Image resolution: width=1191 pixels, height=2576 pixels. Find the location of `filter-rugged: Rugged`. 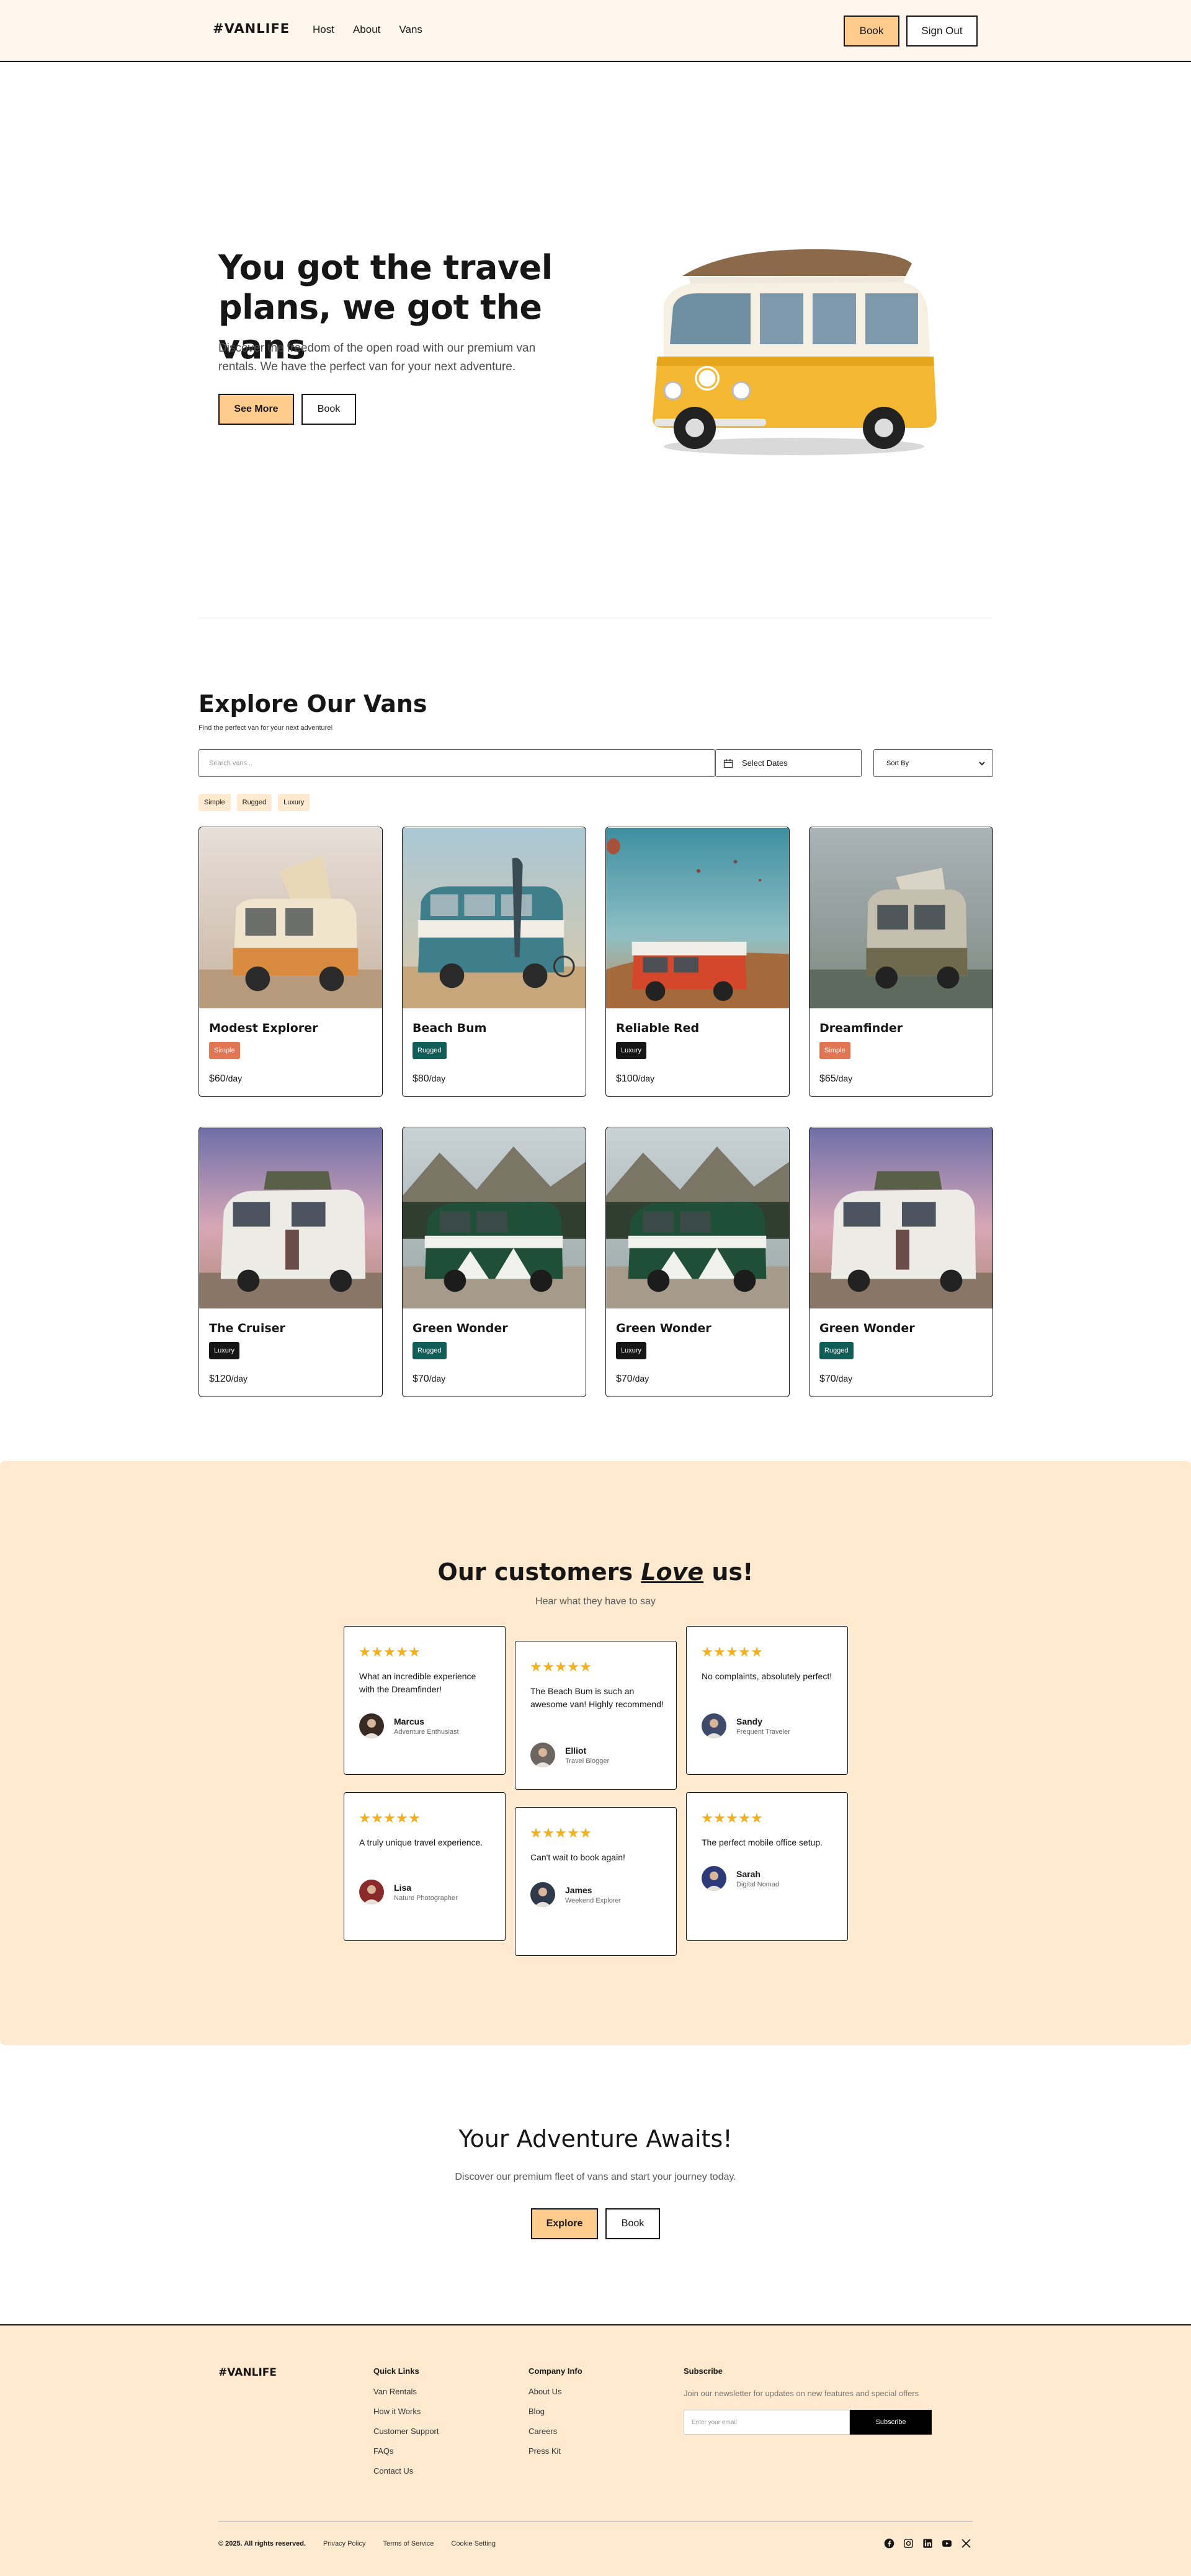

filter-rugged: Rugged is located at coordinates (254, 802).